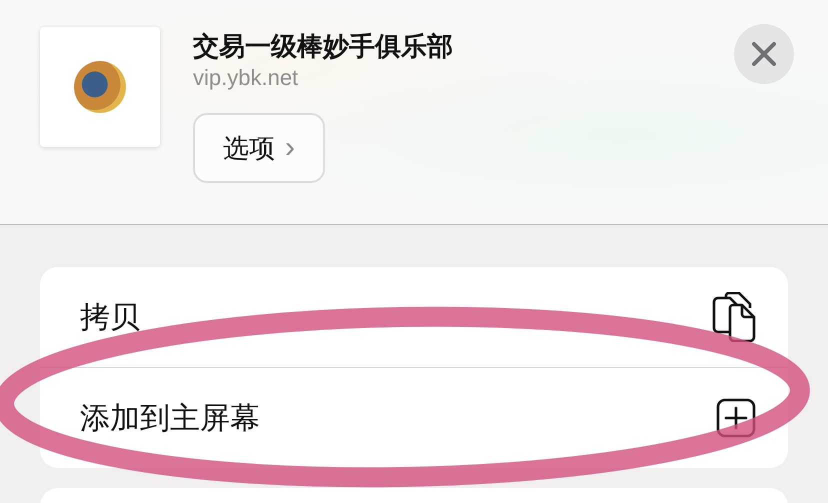  Describe the element at coordinates (259, 148) in the screenshot. I see `options-button: 选项 ›` at that location.